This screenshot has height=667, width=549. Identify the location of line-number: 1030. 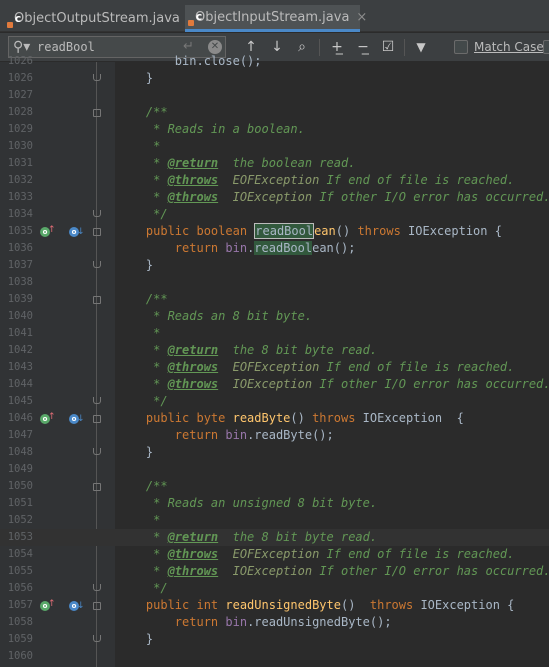
(16, 146).